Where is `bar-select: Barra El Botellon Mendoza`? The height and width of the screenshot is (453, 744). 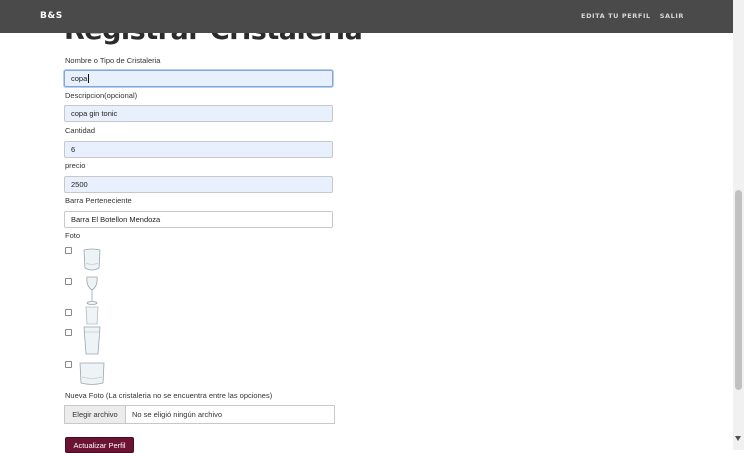
bar-select: Barra El Botellon Mendoza is located at coordinates (198, 219).